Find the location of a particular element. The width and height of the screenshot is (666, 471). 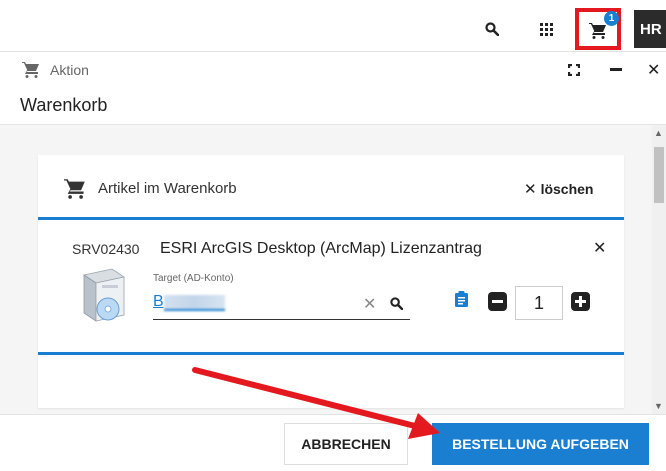

user-avatar: HR is located at coordinates (650, 29).